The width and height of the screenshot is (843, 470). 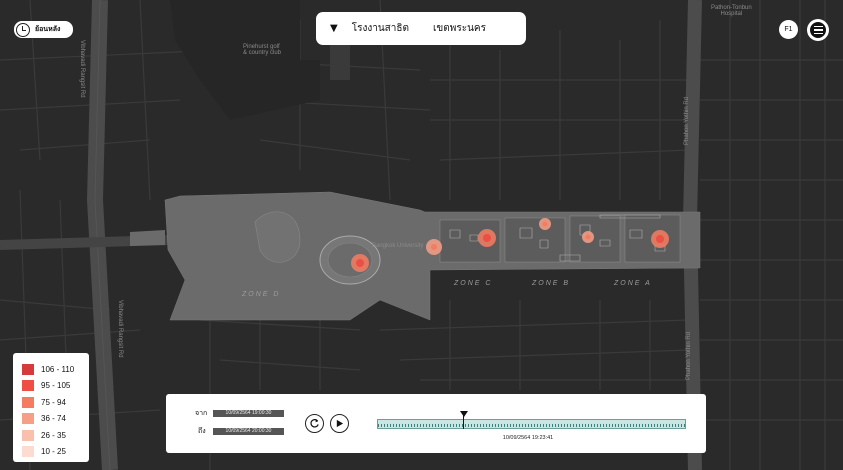 I want to click on back-history-label: ย้อนหลัง, so click(x=48, y=29).